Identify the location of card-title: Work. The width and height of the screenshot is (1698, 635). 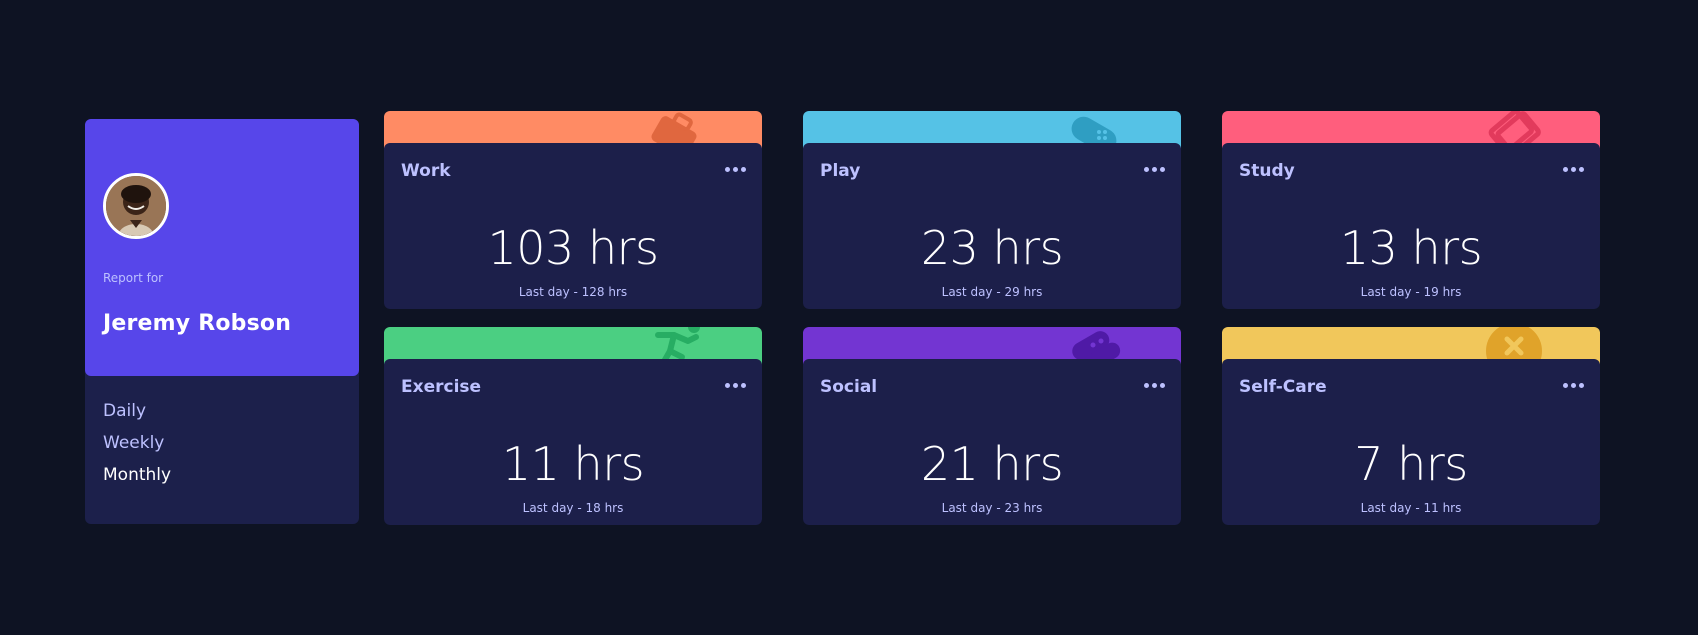
(426, 171).